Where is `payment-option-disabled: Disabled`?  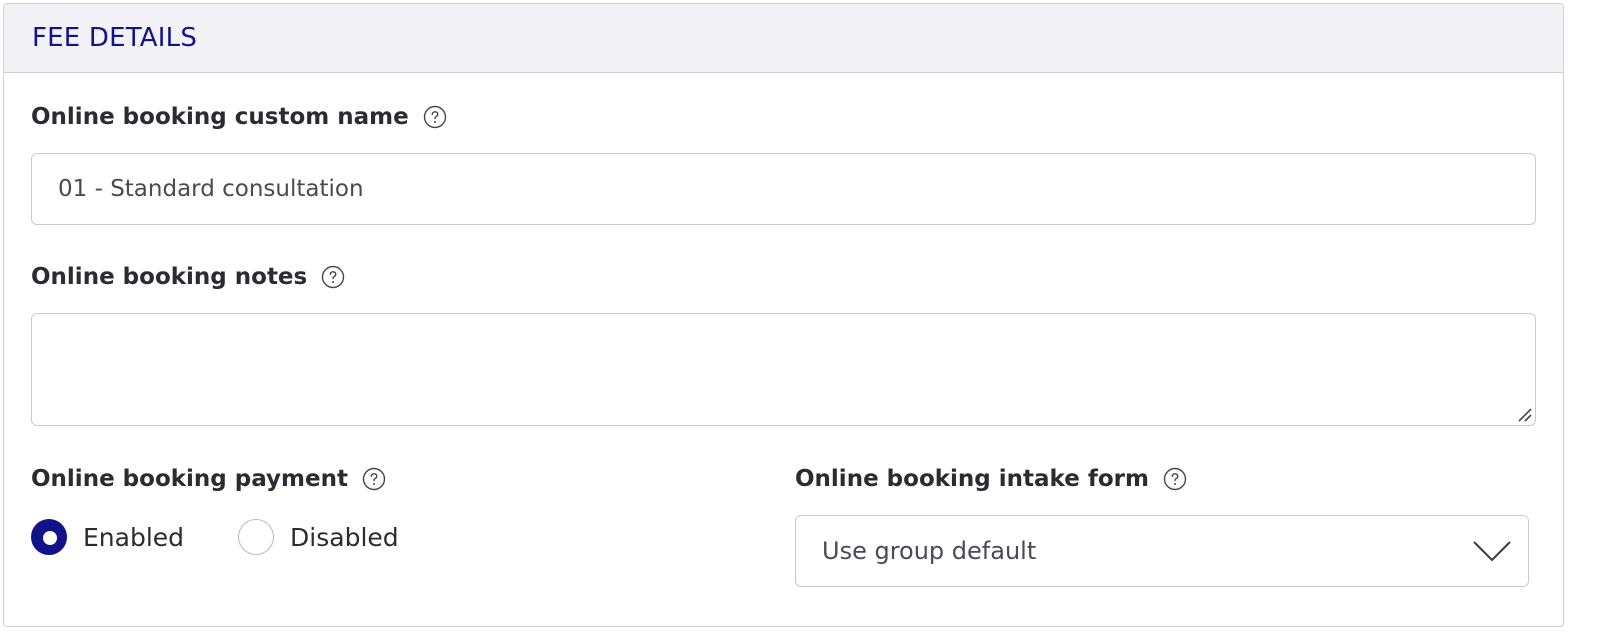
payment-option-disabled: Disabled is located at coordinates (318, 537).